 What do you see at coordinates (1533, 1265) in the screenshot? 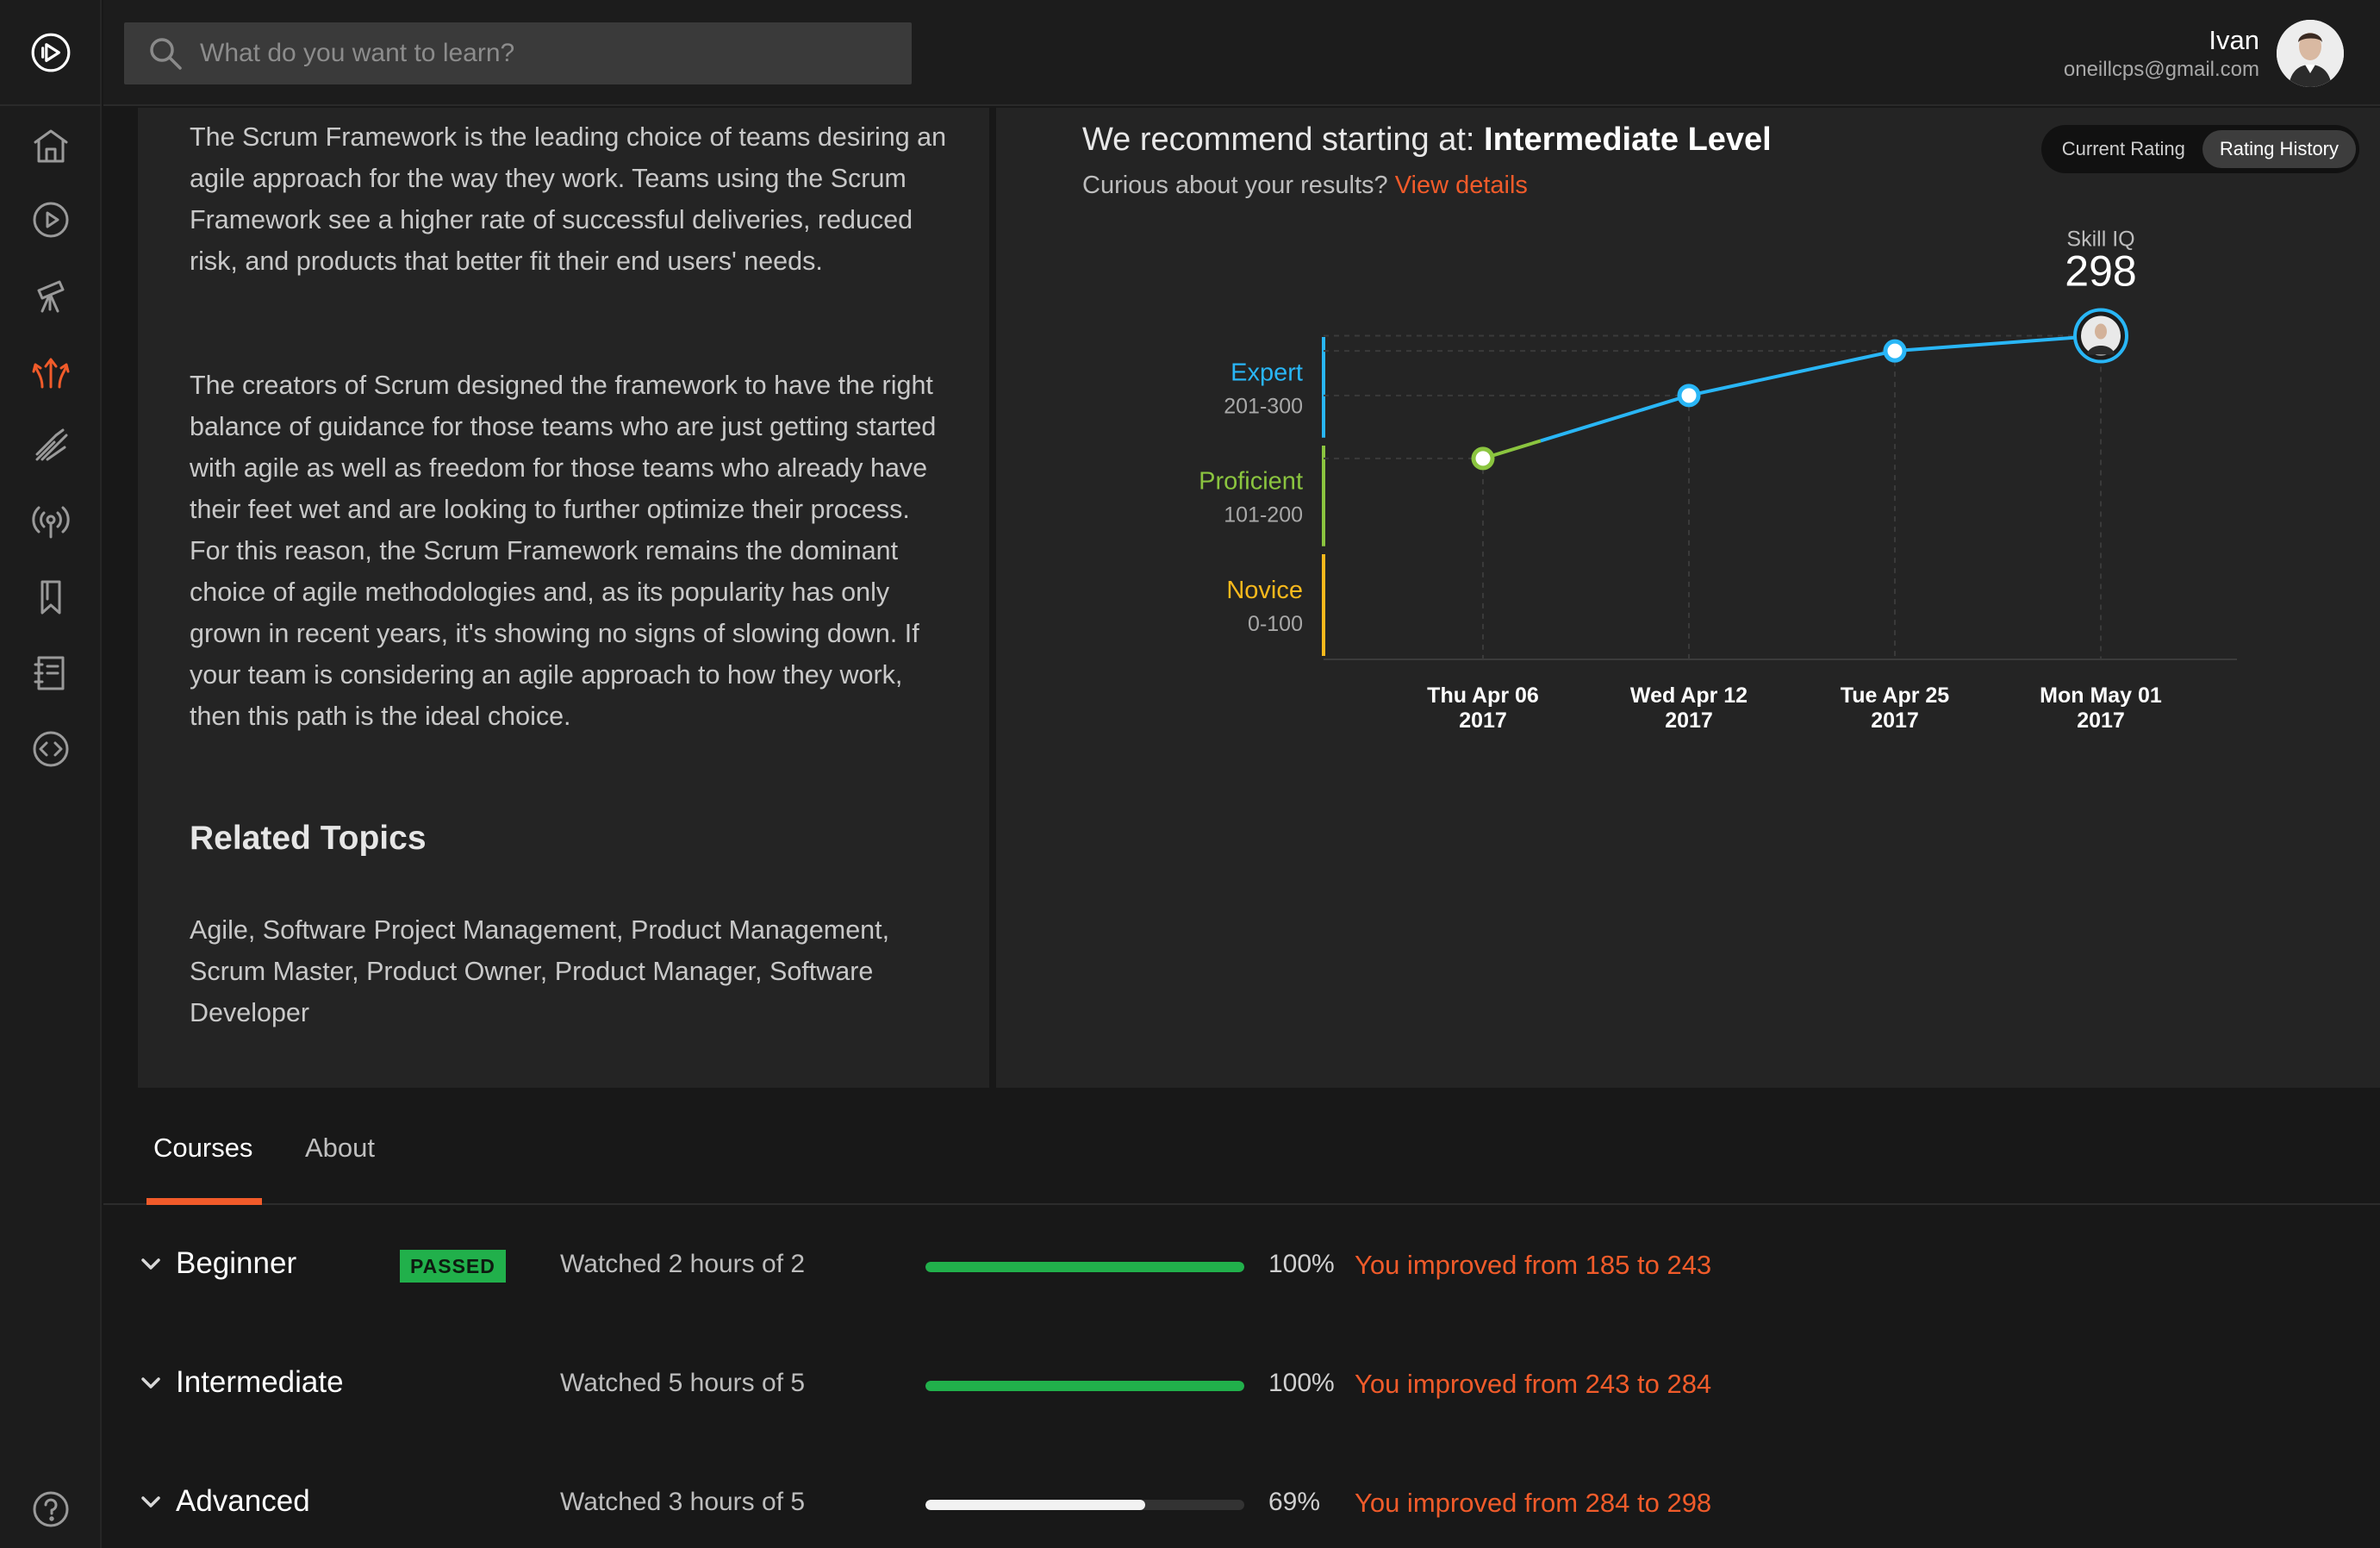
I see `improvement-text: You improved from 185 to 243` at bounding box center [1533, 1265].